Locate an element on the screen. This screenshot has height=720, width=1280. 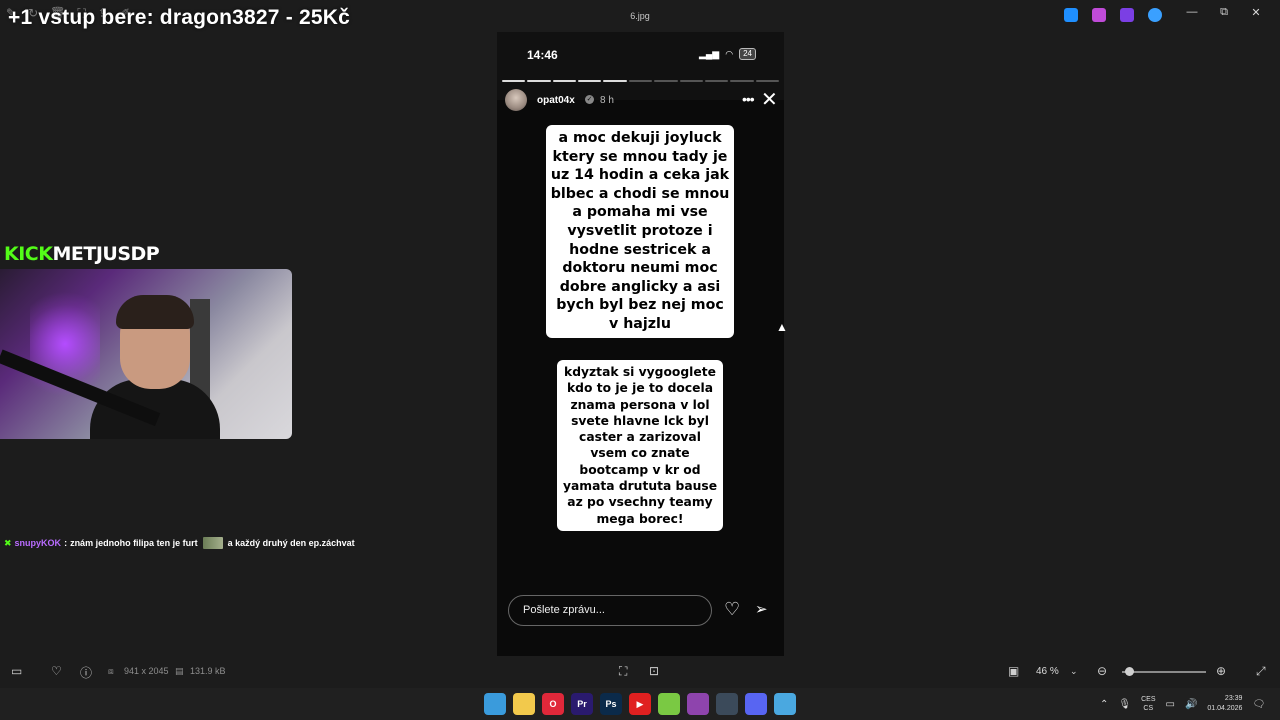
close-window-button: ✕ is located at coordinates (1256, 12).